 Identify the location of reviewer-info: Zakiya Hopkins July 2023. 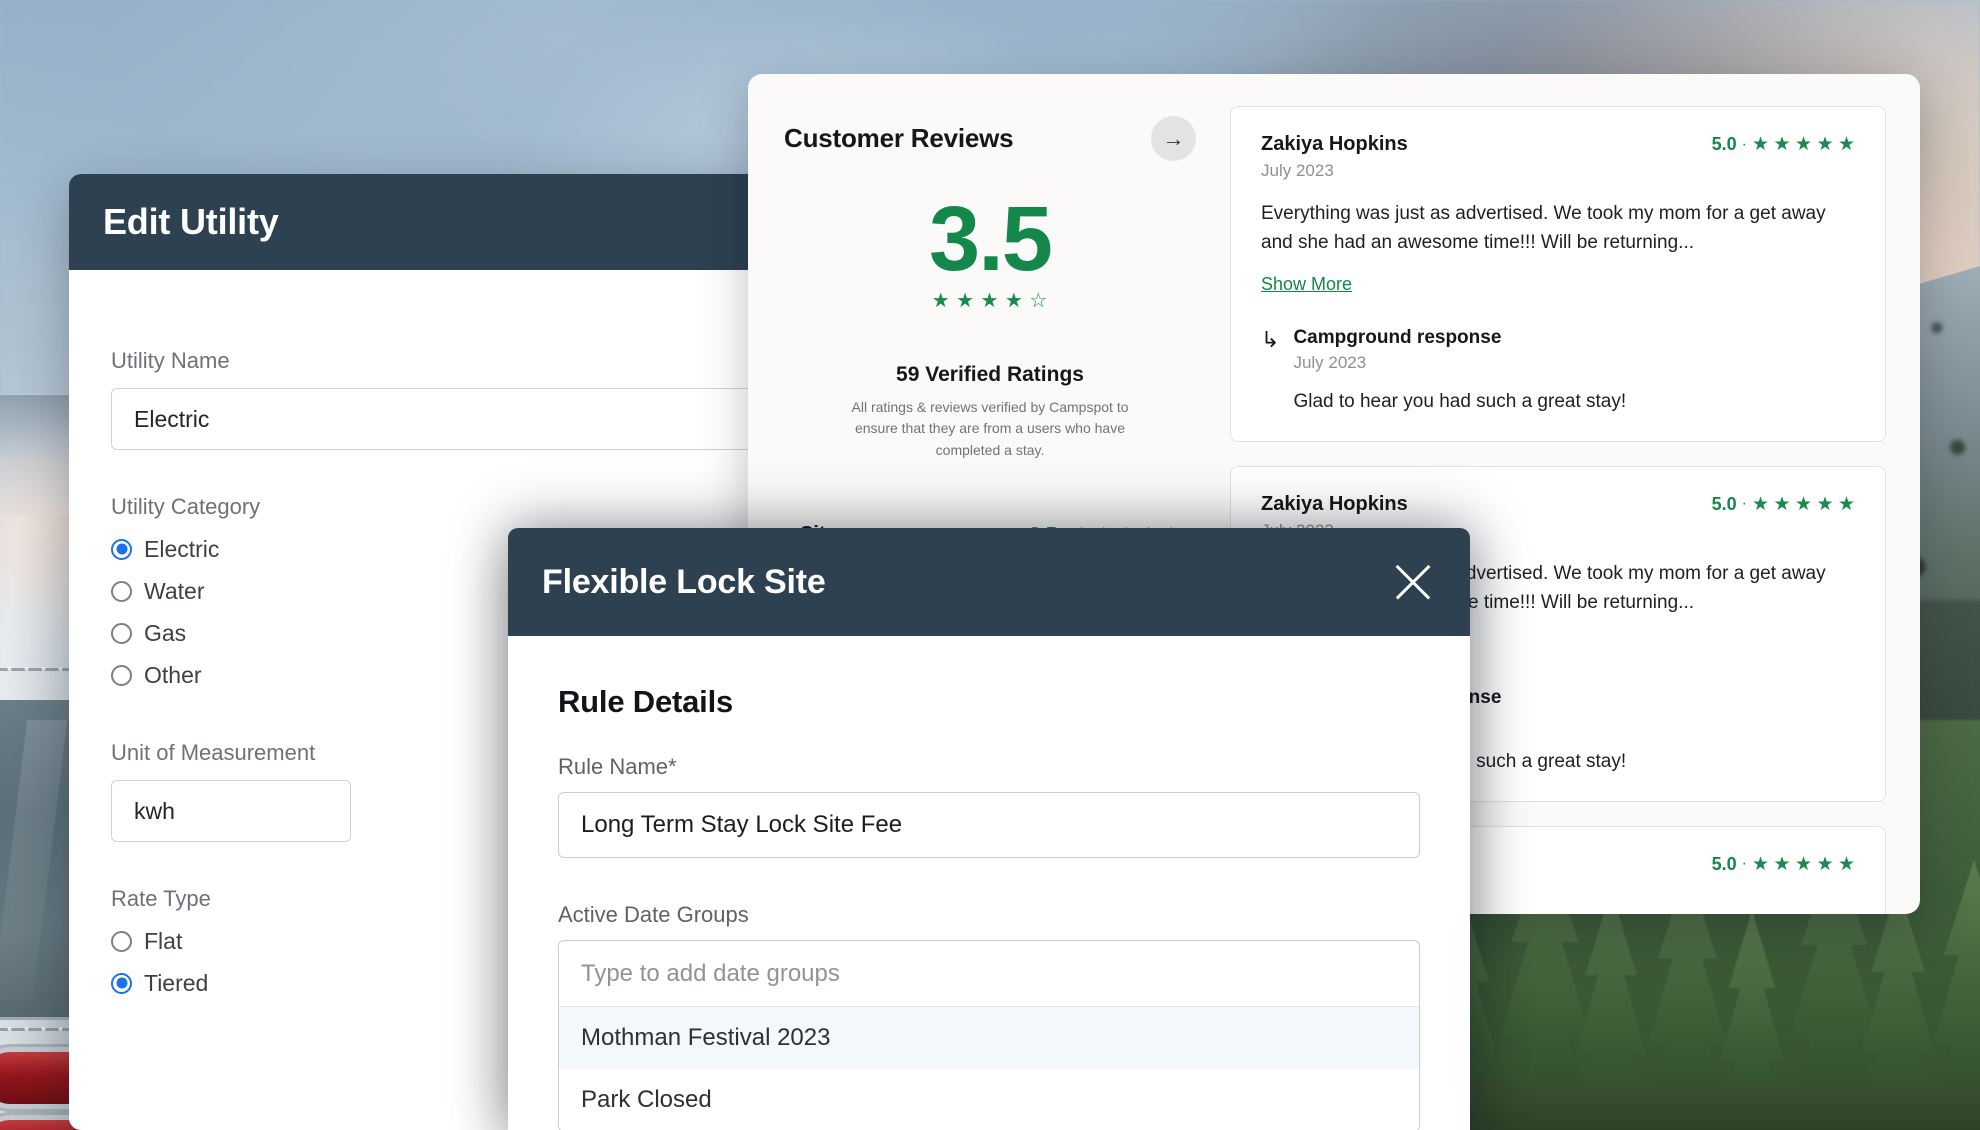
(1334, 157).